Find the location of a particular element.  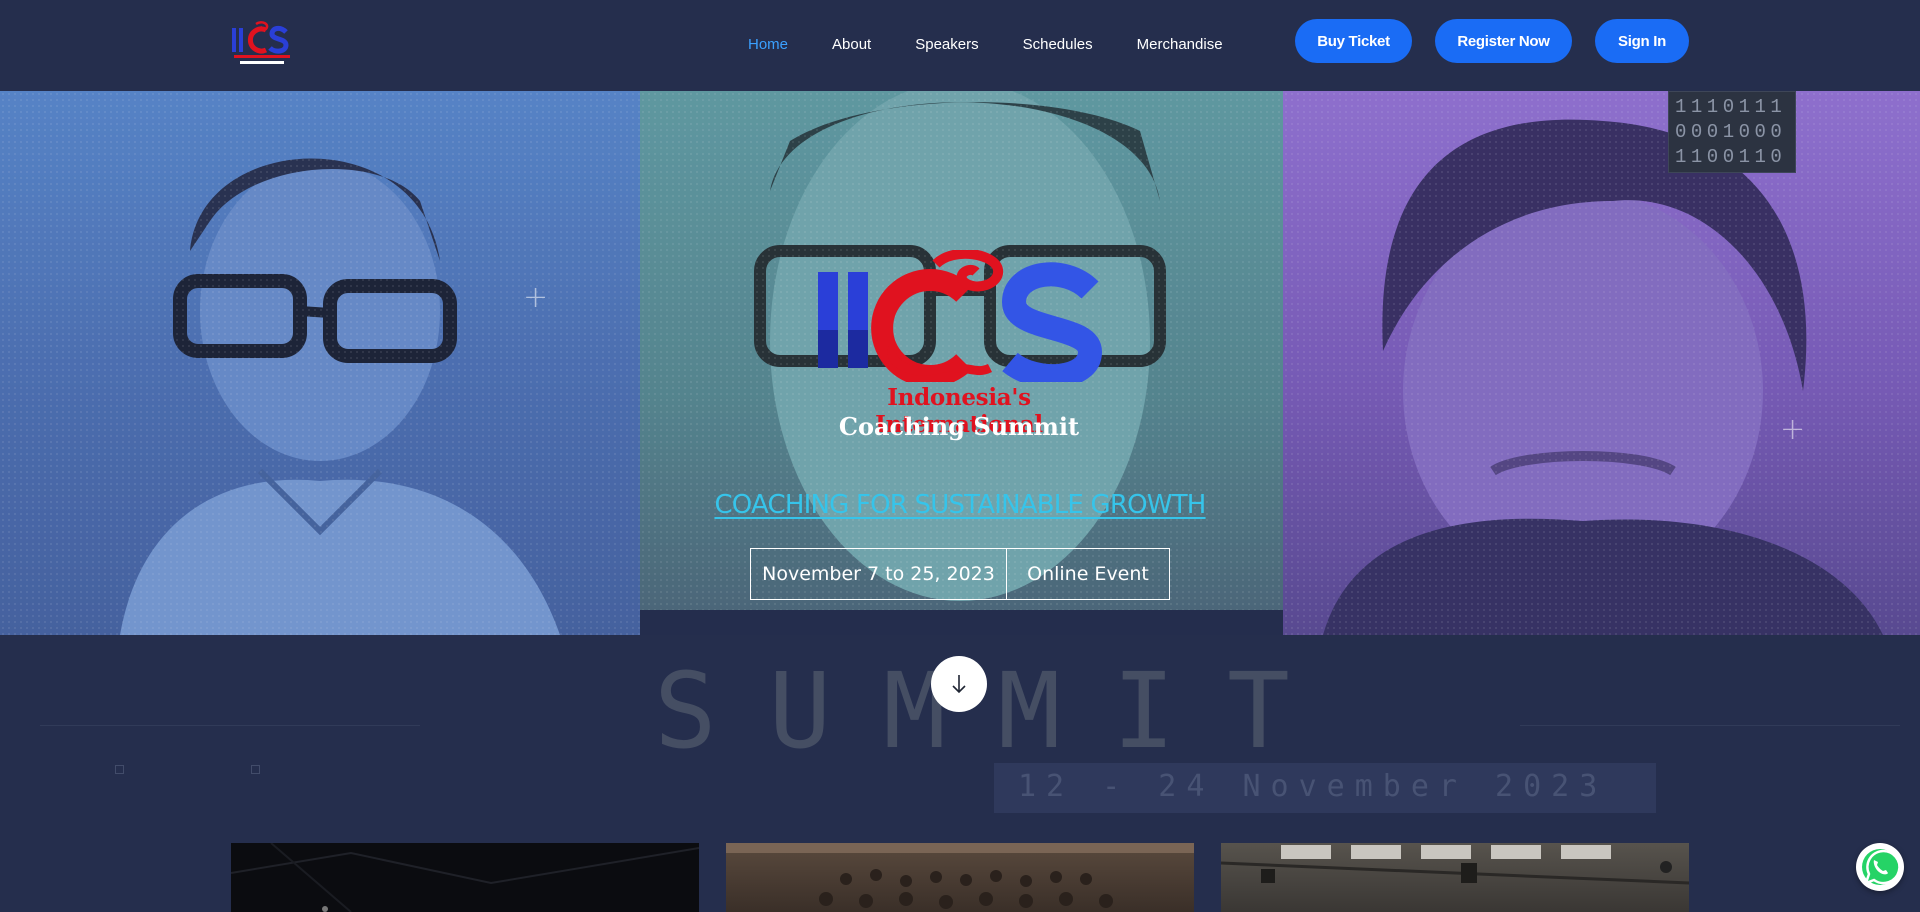

hero-logo-line2: Coaching Summit is located at coordinates (959, 426).